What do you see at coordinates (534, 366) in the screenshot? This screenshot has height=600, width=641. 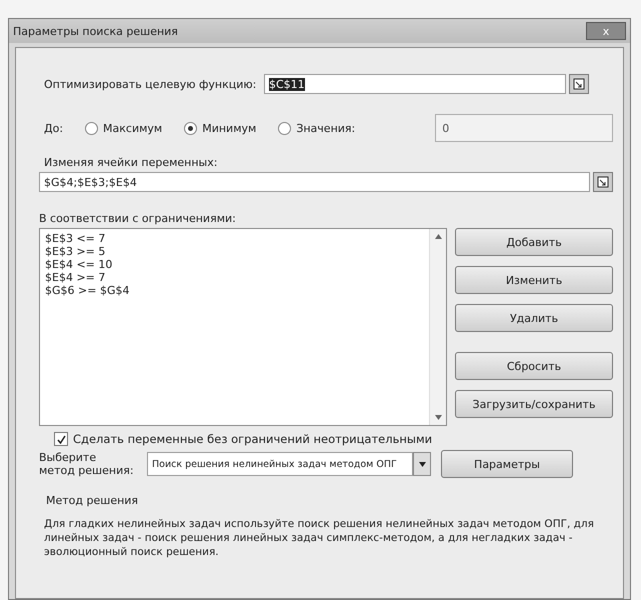 I see `action-button: Сбросить` at bounding box center [534, 366].